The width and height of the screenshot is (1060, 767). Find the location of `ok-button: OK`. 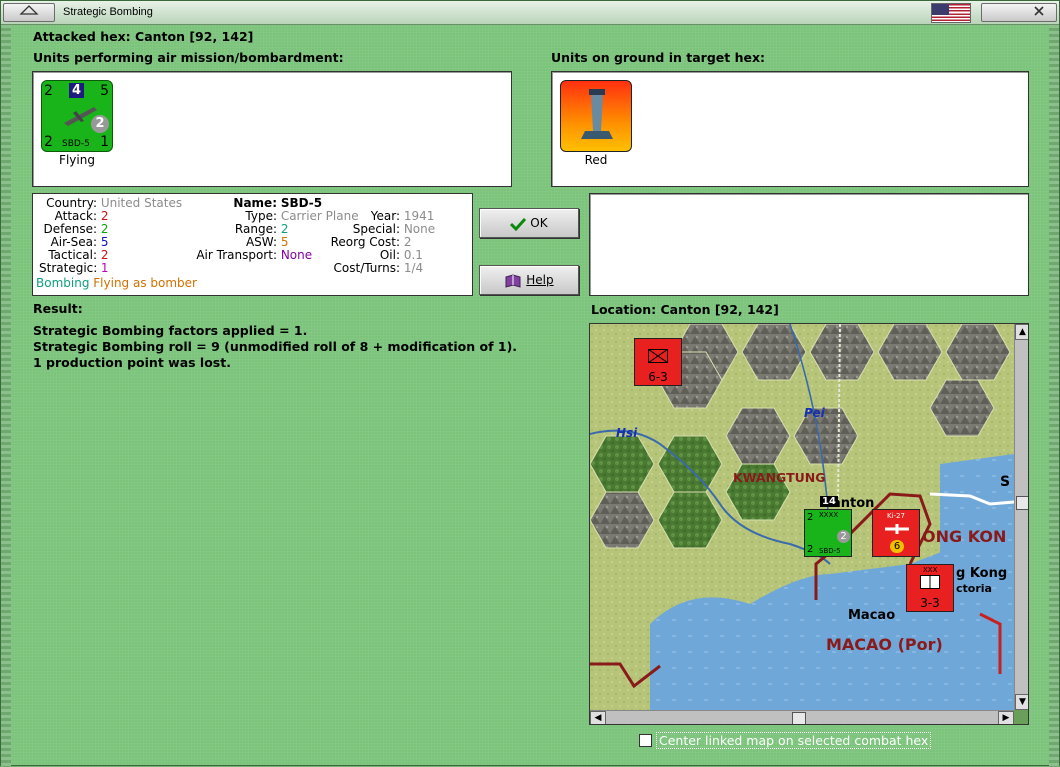

ok-button: OK is located at coordinates (529, 223).